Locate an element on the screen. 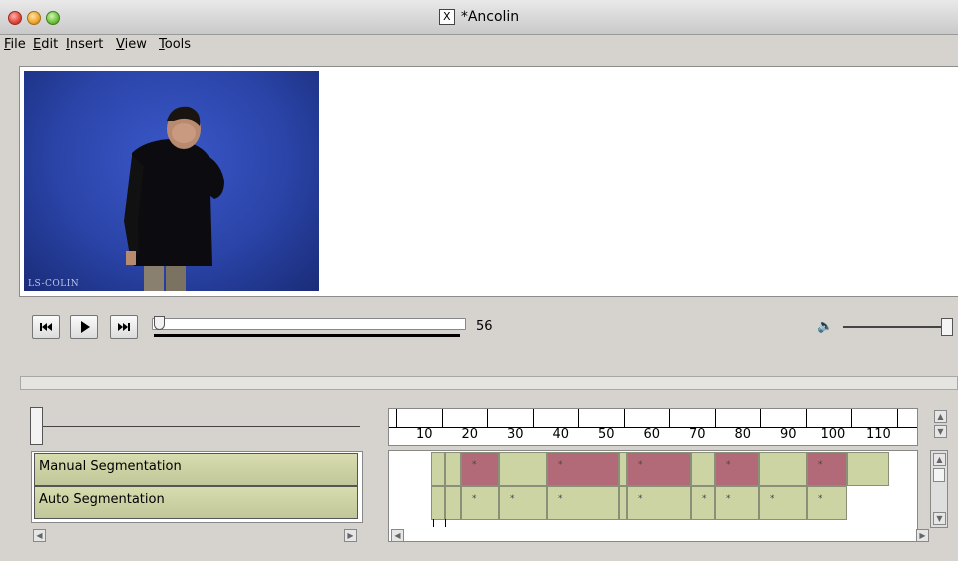 The height and width of the screenshot is (561, 958). ruler-tick-label: 100 is located at coordinates (833, 434).